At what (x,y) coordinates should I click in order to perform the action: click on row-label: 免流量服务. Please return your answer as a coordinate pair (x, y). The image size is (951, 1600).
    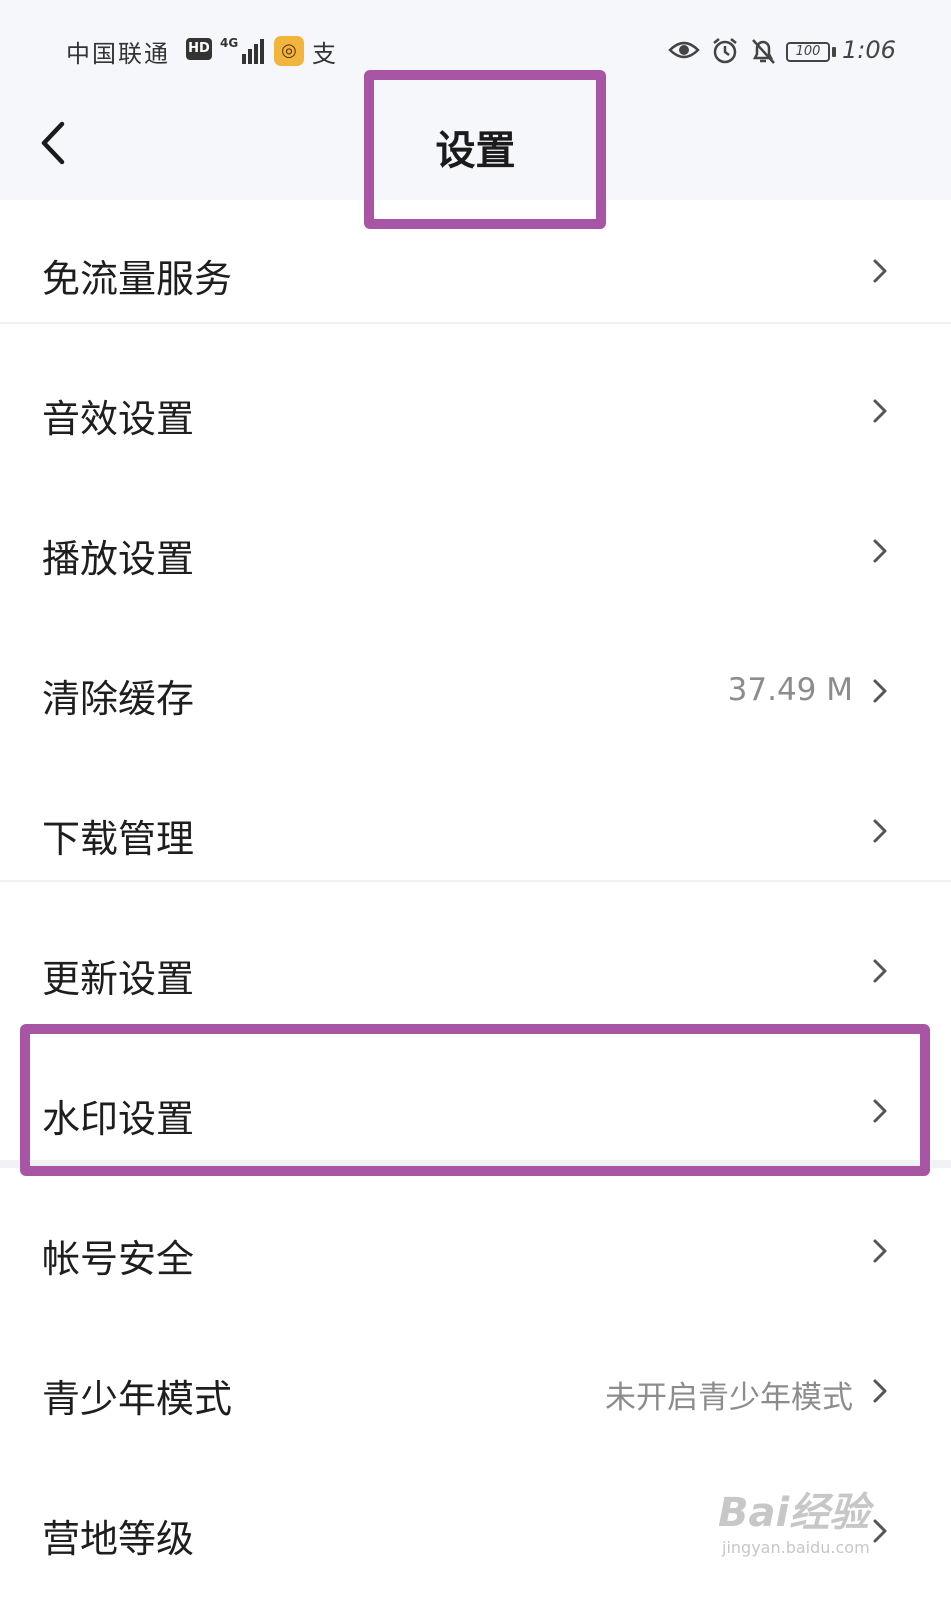
    Looking at the image, I should click on (137, 279).